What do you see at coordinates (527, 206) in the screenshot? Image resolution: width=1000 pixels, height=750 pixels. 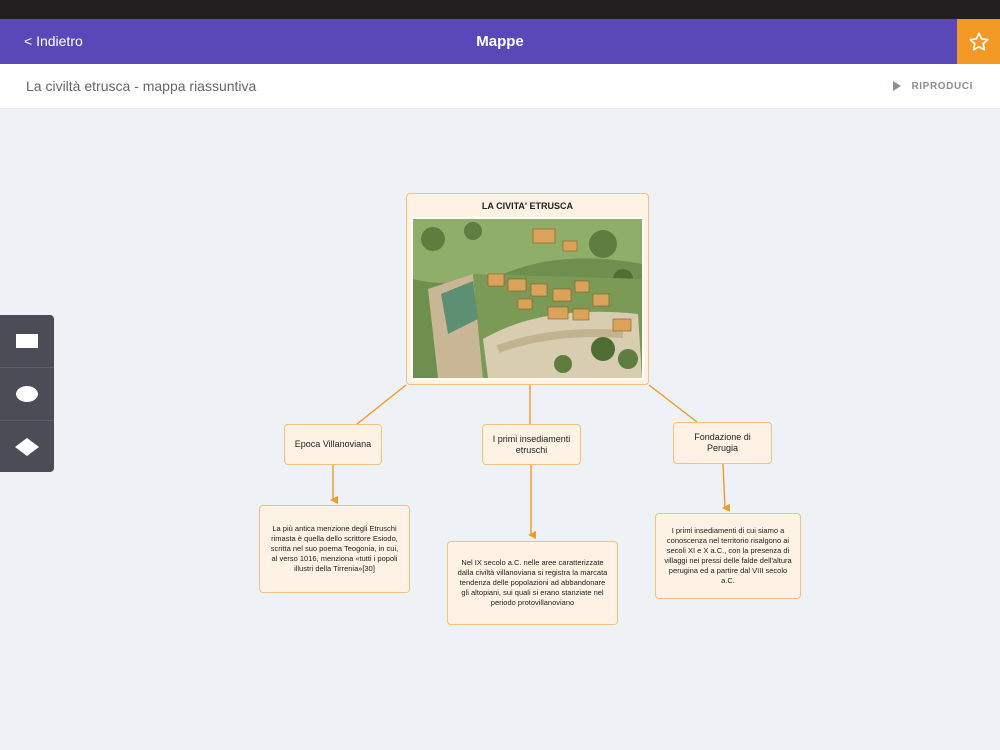 I see `main-node-title: LA CIVITA' ETRUSCA` at bounding box center [527, 206].